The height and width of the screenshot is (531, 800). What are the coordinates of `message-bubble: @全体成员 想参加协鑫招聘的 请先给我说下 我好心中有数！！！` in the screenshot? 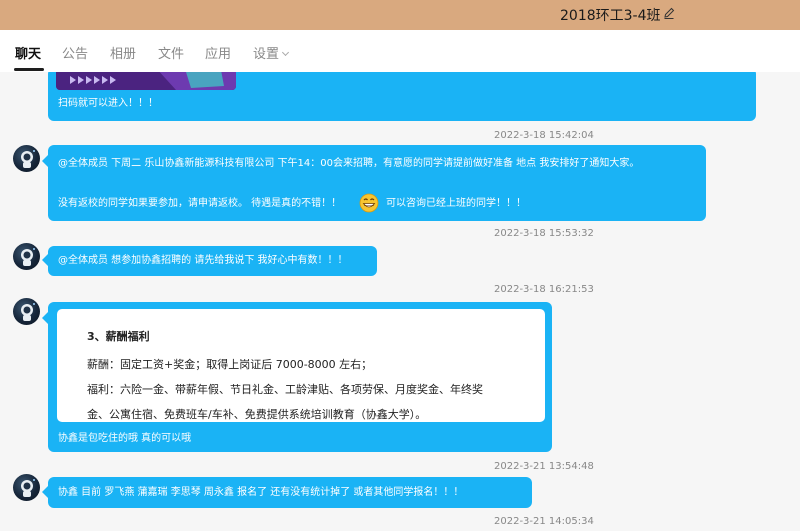 It's located at (209, 261).